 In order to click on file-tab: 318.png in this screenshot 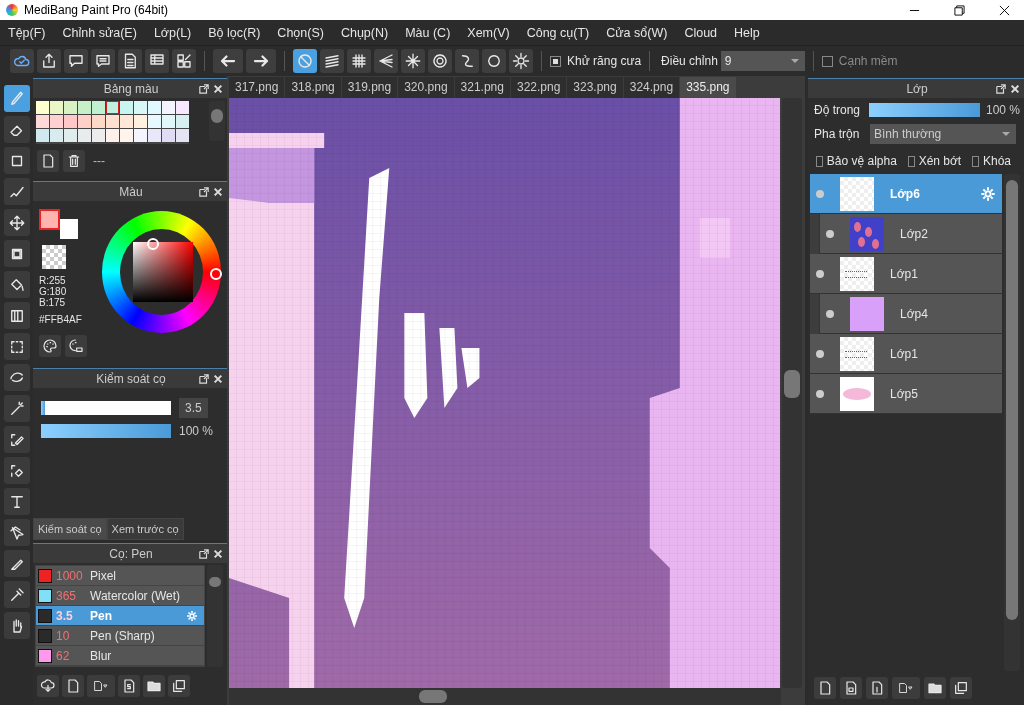, I will do `click(313, 87)`.